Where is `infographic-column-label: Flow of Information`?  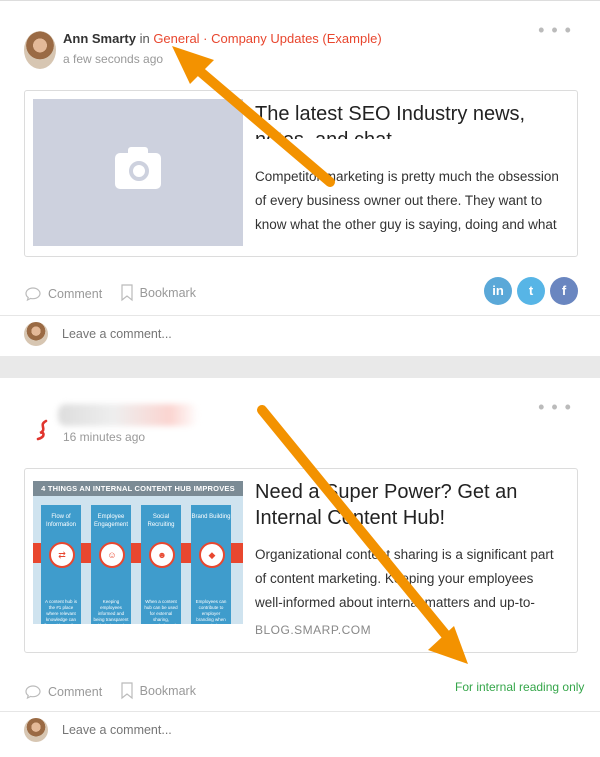 infographic-column-label: Flow of Information is located at coordinates (60, 521).